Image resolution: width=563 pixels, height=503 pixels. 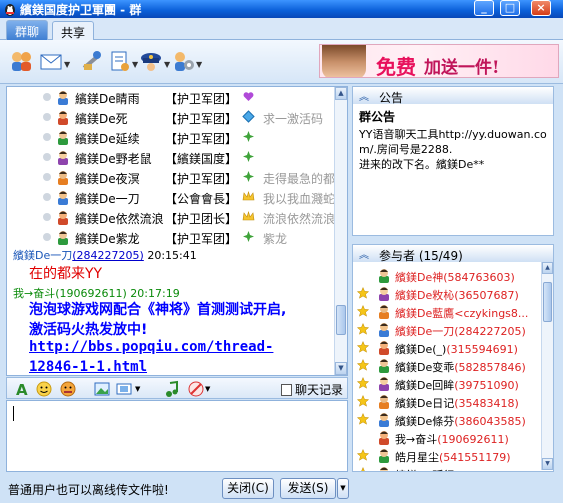 What do you see at coordinates (311, 389) in the screenshot?
I see `chat-history-button: 聊天记录` at bounding box center [311, 389].